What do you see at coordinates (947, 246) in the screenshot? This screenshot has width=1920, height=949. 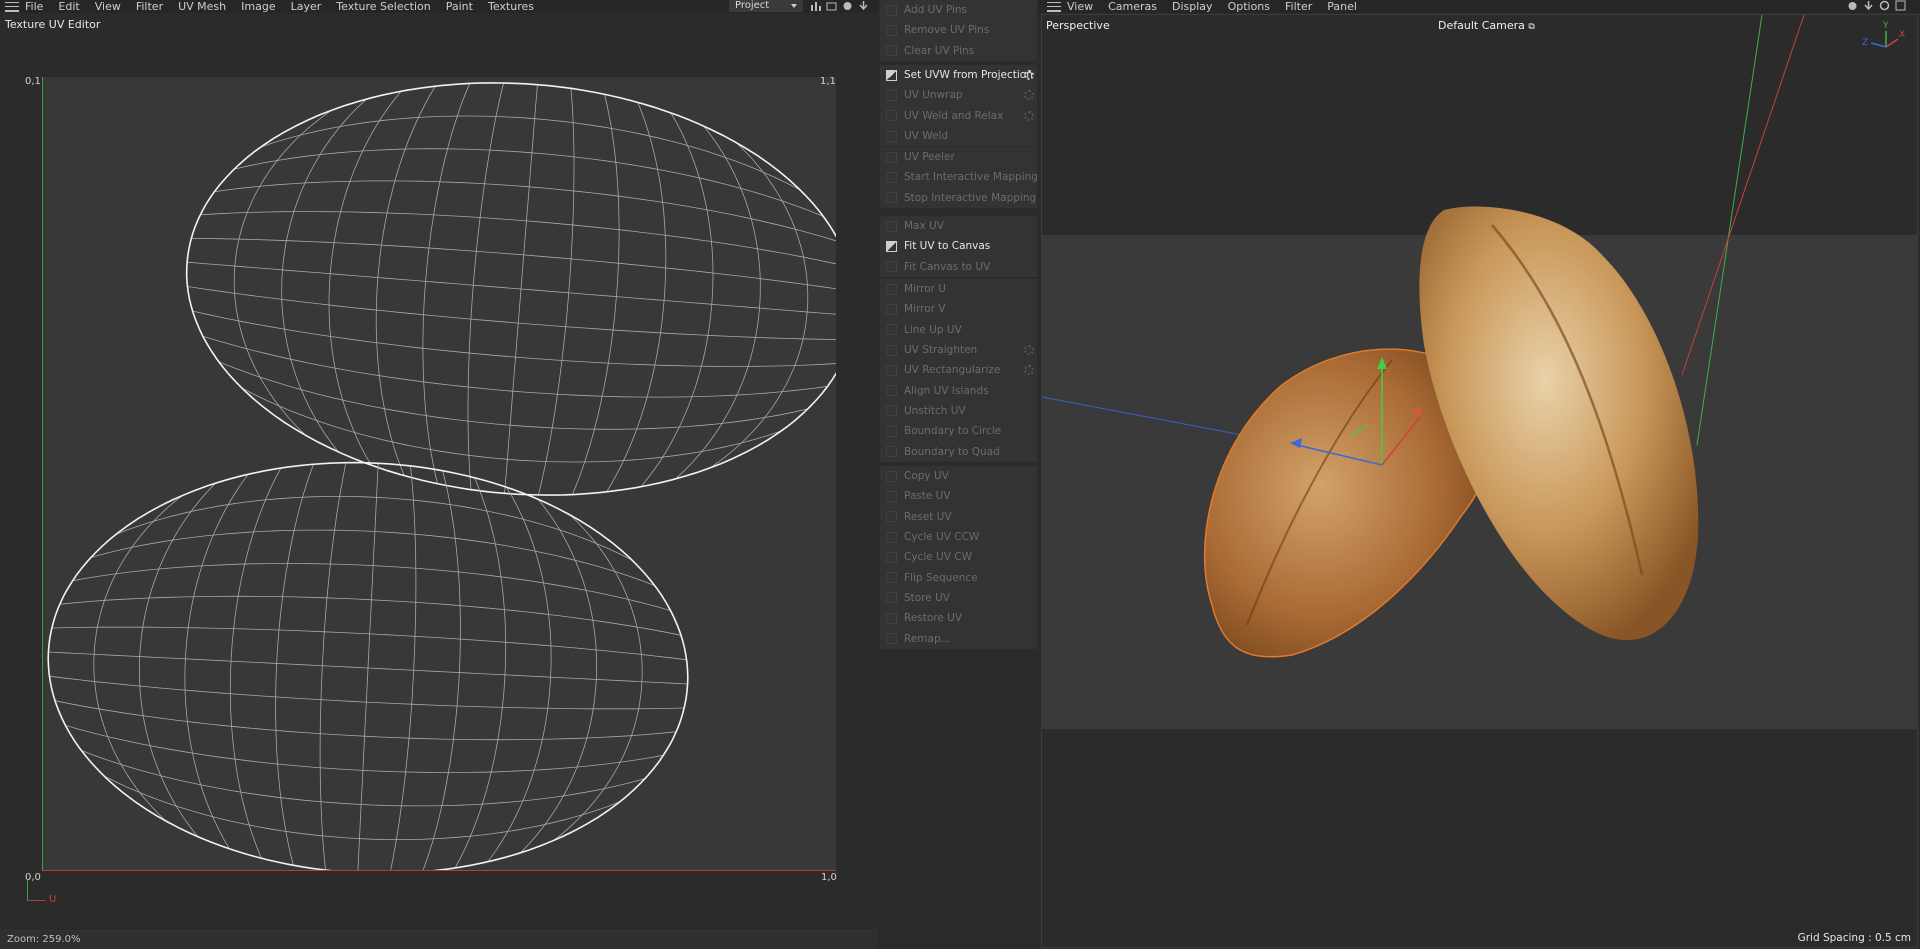 I see `command-label: Fit UV to Canvas` at bounding box center [947, 246].